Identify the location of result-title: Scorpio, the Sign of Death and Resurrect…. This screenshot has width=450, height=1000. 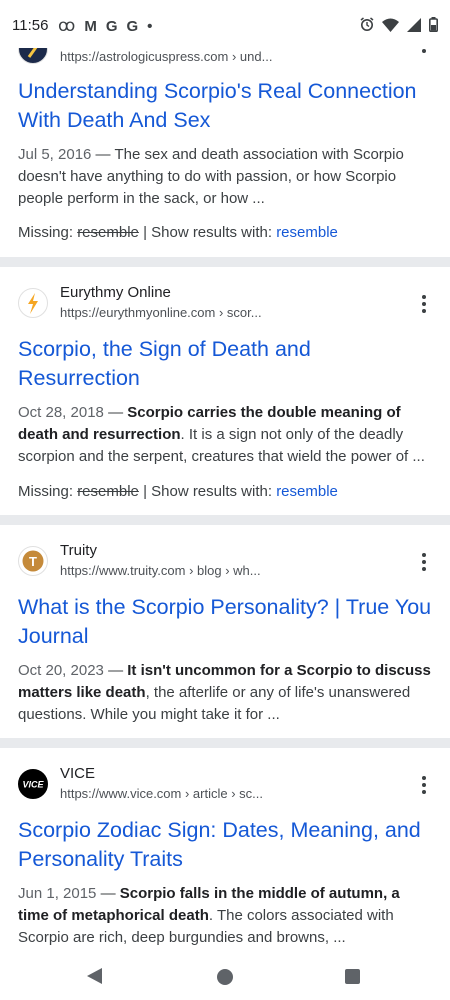
(228, 364).